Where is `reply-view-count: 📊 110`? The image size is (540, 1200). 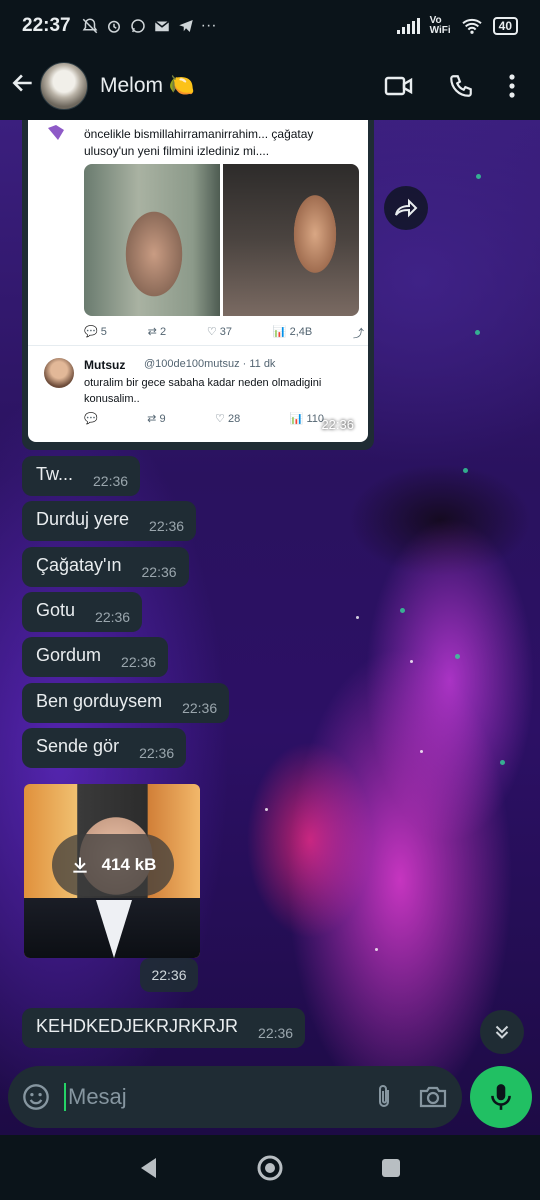
reply-view-count: 📊 110 is located at coordinates (306, 419).